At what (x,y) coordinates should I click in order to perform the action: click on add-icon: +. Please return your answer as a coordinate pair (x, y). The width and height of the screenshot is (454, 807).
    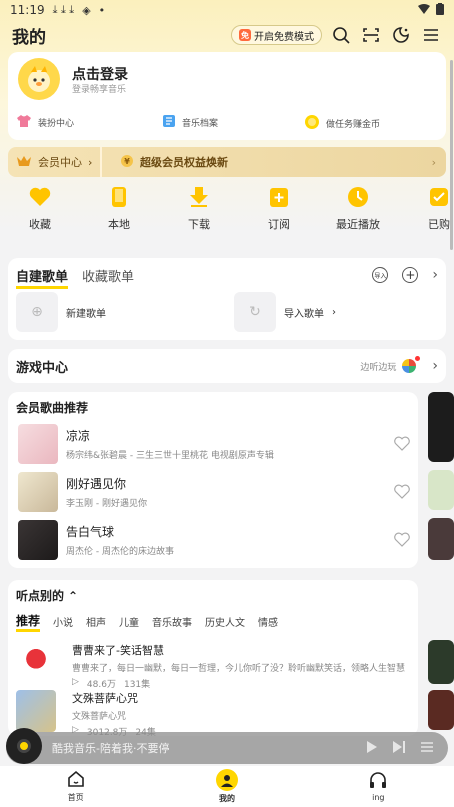
    Looking at the image, I should click on (410, 275).